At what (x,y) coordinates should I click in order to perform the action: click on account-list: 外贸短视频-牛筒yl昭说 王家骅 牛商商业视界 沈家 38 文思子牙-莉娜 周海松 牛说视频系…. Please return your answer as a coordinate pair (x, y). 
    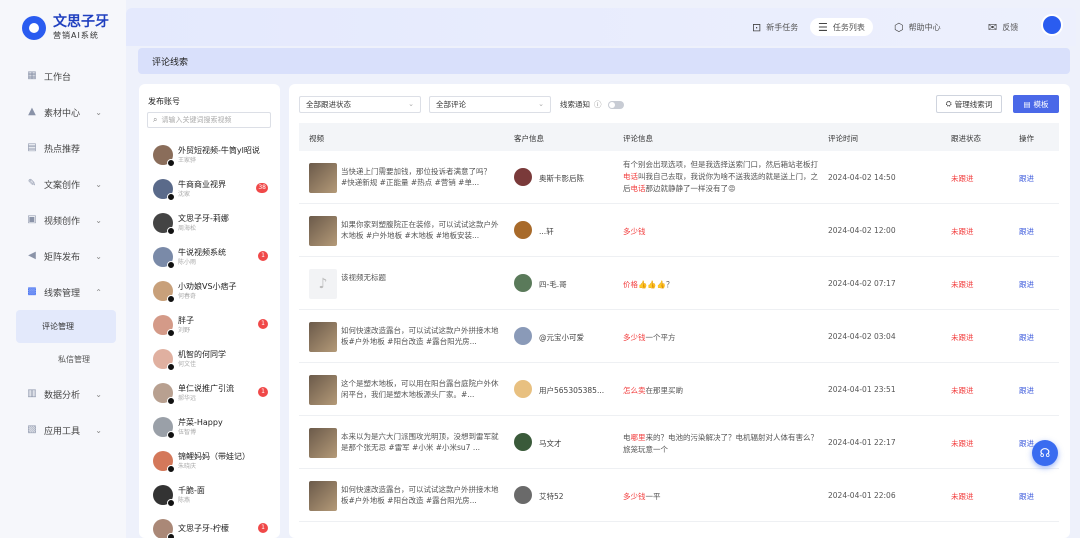
    Looking at the image, I should click on (209, 338).